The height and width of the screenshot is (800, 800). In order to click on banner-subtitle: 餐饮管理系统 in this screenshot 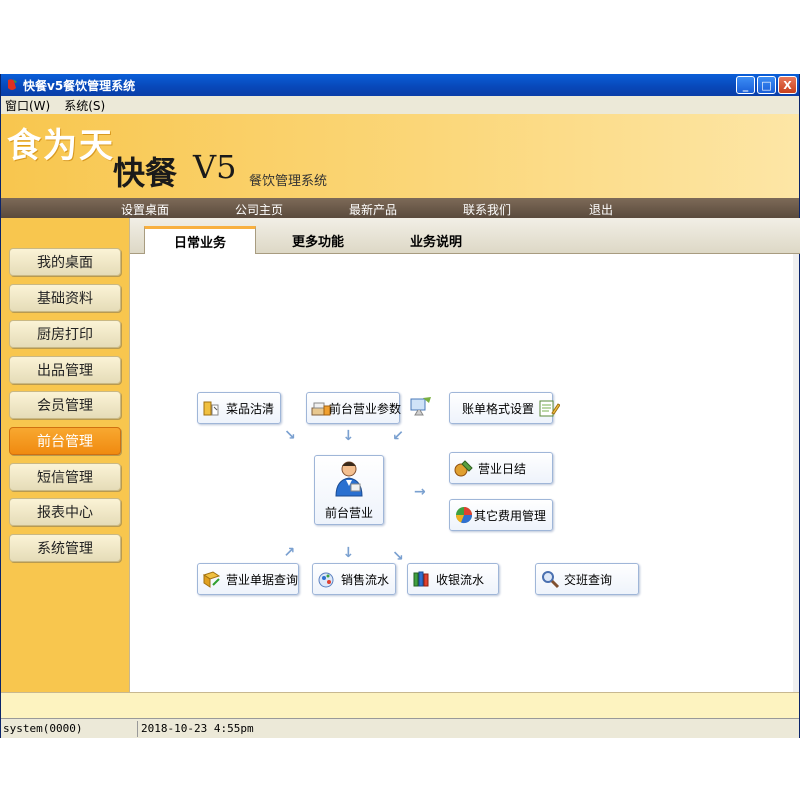, I will do `click(288, 181)`.